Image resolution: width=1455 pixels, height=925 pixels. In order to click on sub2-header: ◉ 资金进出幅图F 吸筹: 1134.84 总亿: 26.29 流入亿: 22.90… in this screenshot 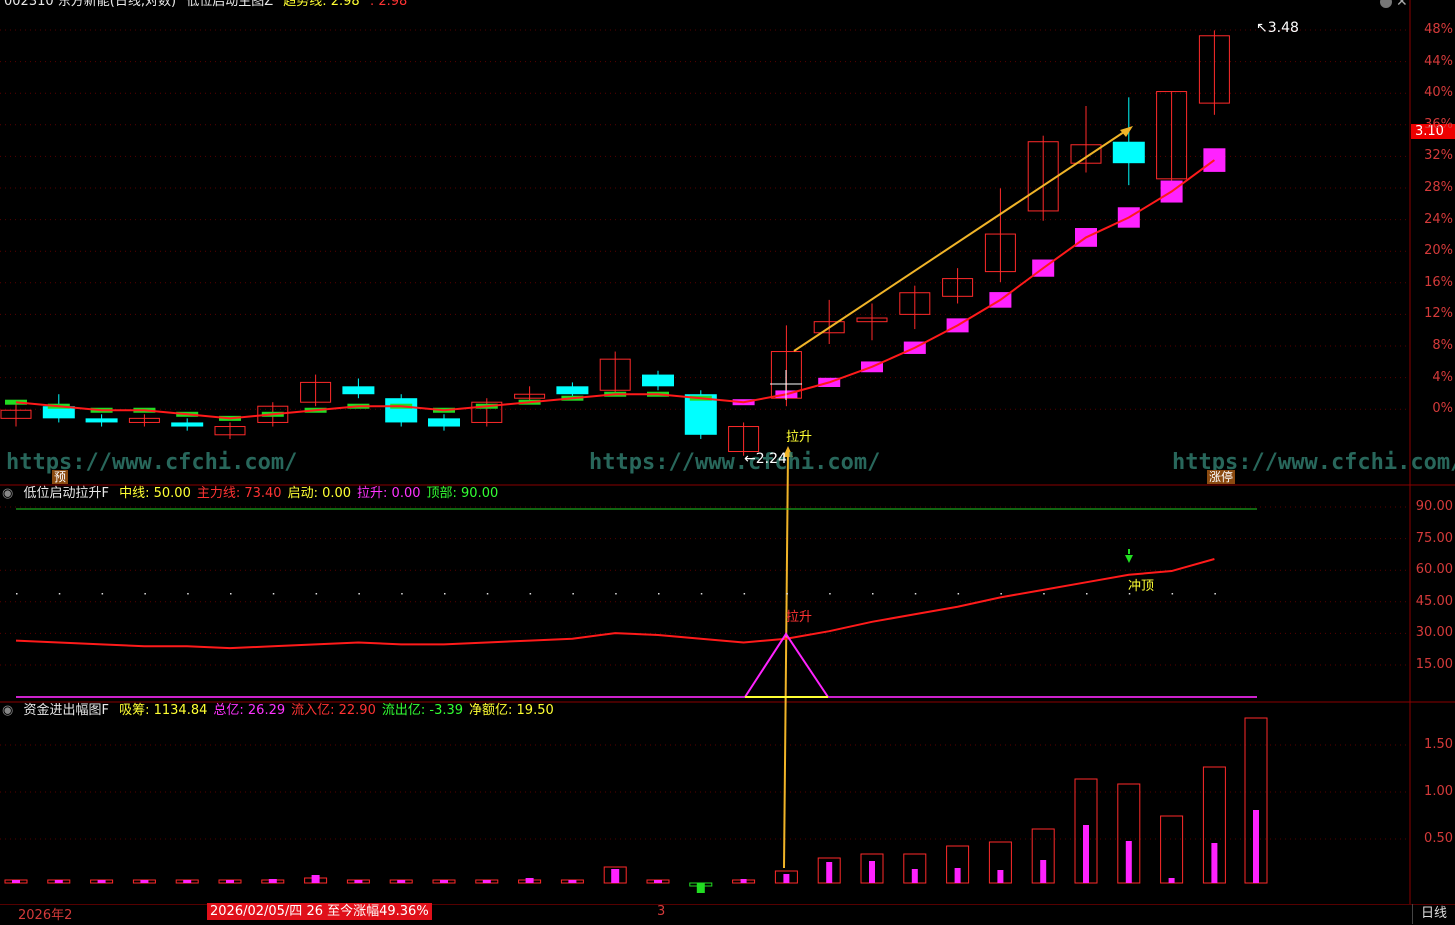, I will do `click(284, 711)`.